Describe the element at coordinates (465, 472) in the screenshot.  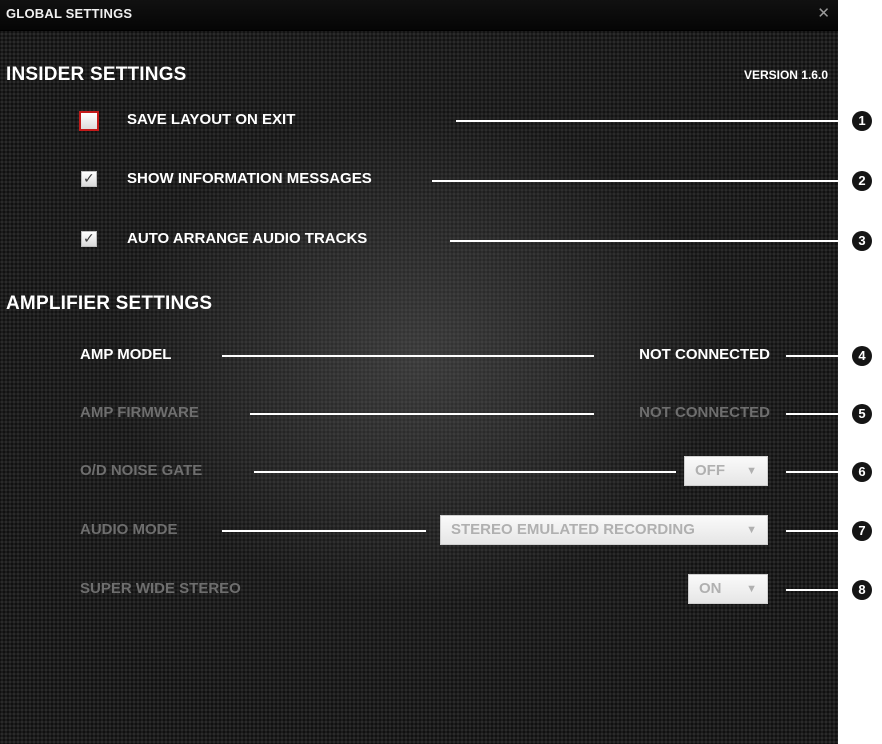
I see `callout-leader-6a` at that location.